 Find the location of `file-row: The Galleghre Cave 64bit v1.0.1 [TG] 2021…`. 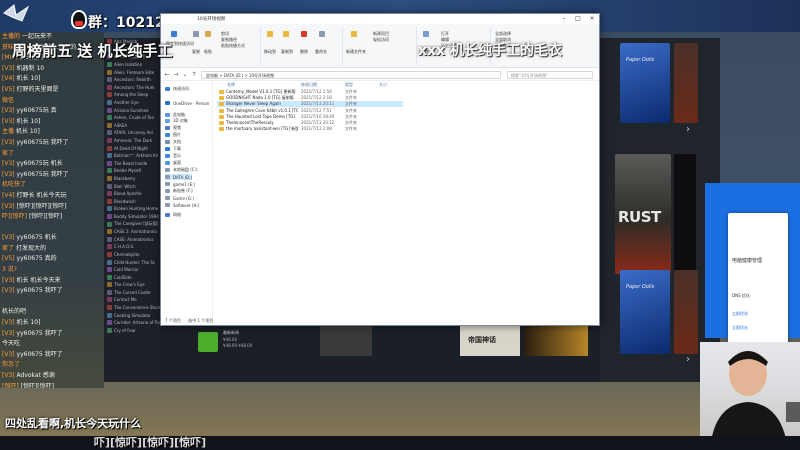

file-row: The Galleghre Cave 64bit v1.0.1 [TG] 2021… is located at coordinates (312, 111).